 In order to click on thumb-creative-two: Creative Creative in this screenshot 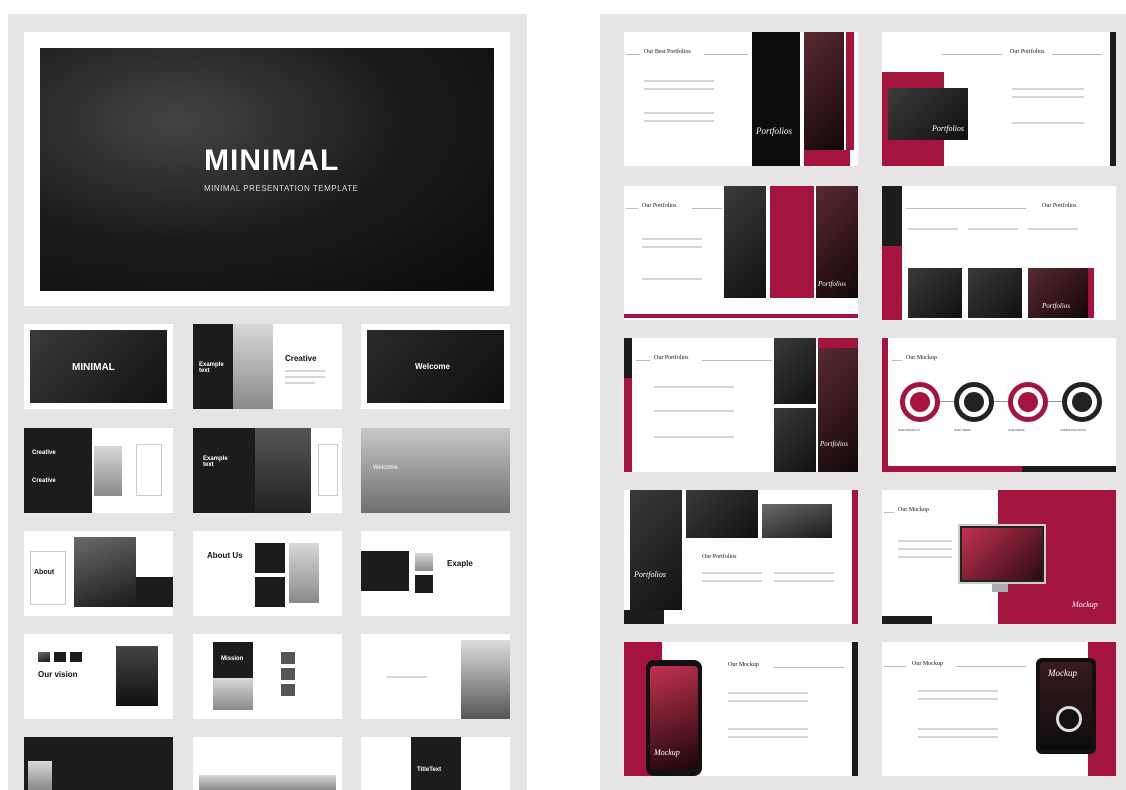, I will do `click(98, 470)`.